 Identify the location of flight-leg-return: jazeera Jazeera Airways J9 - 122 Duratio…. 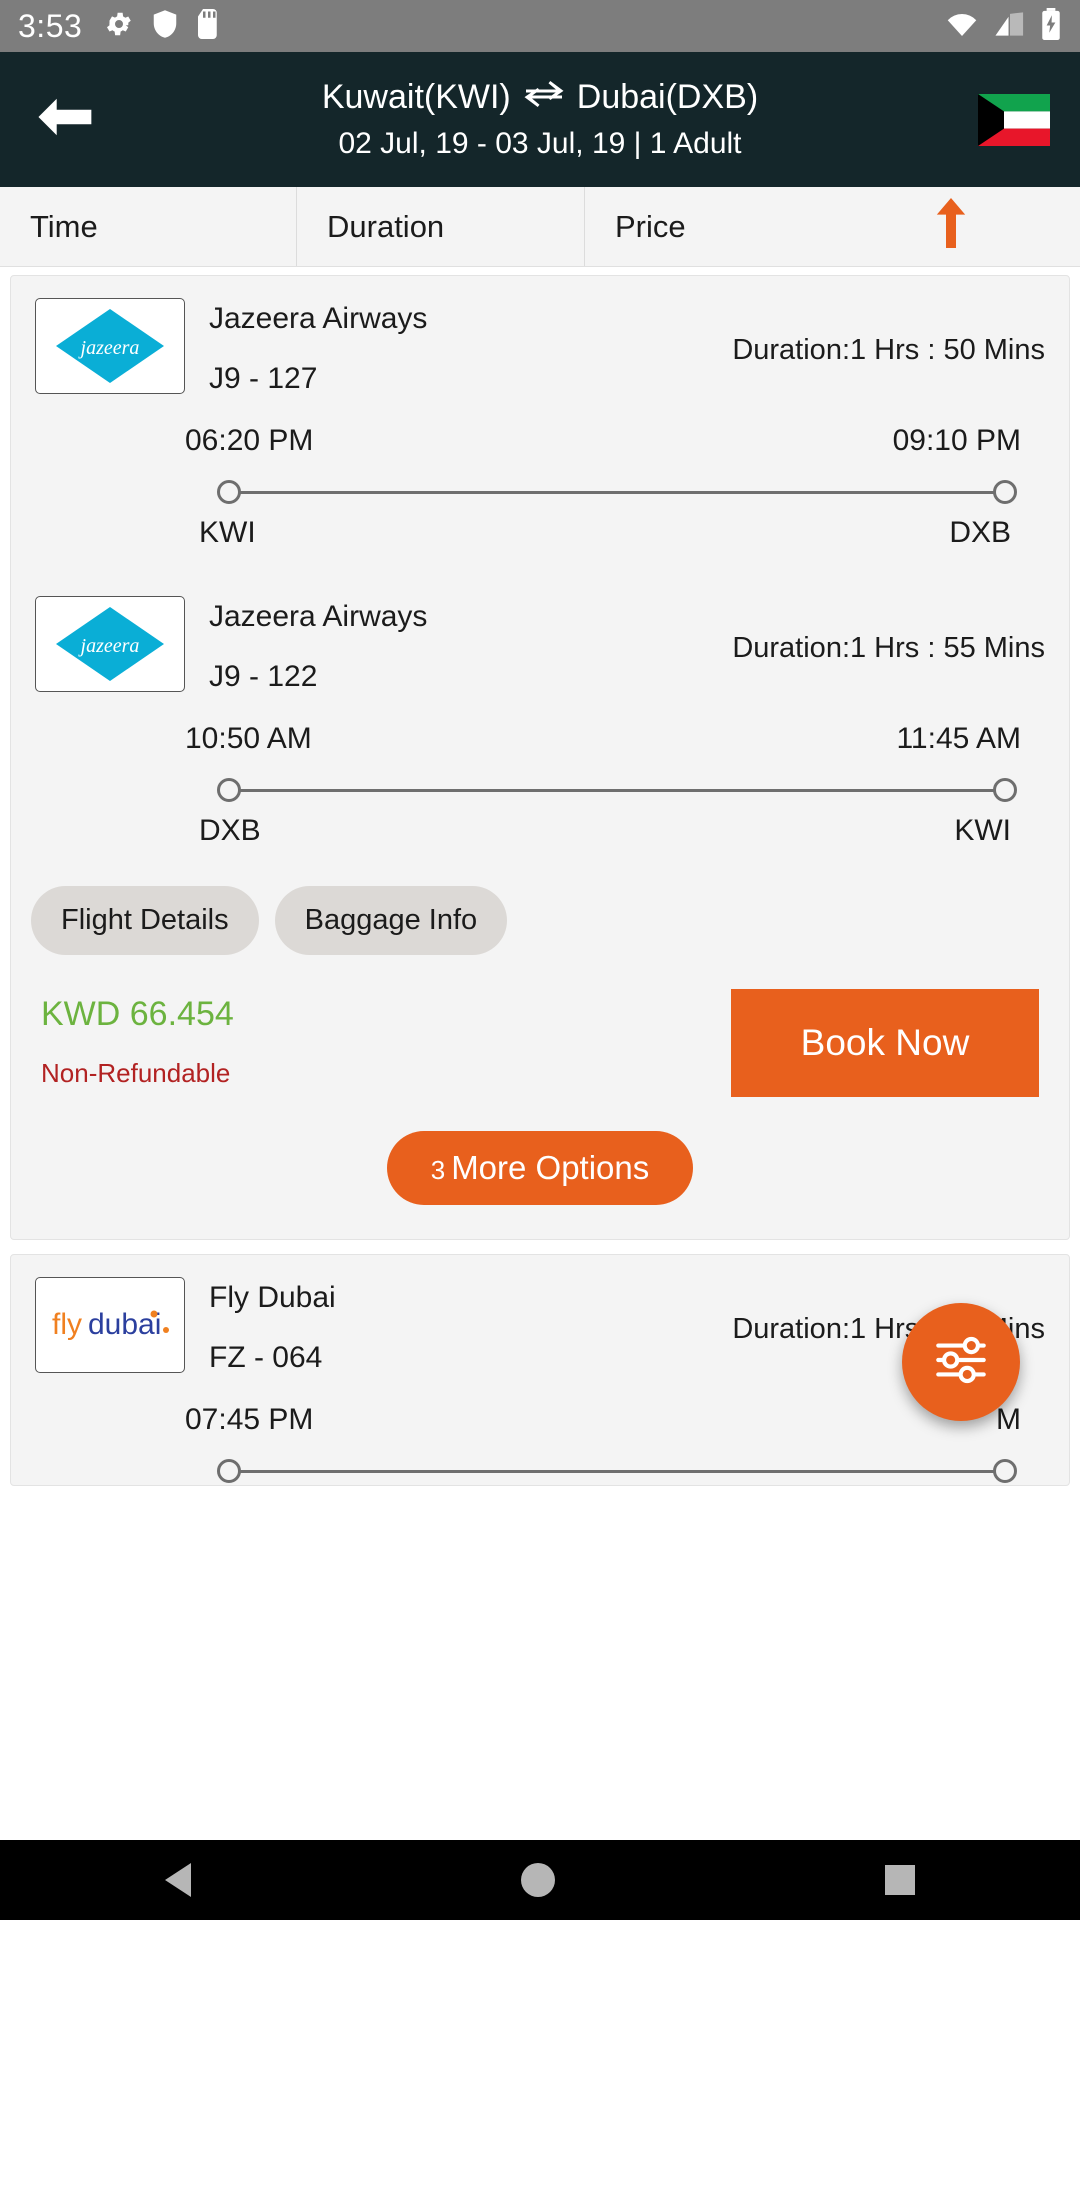
(540, 699).